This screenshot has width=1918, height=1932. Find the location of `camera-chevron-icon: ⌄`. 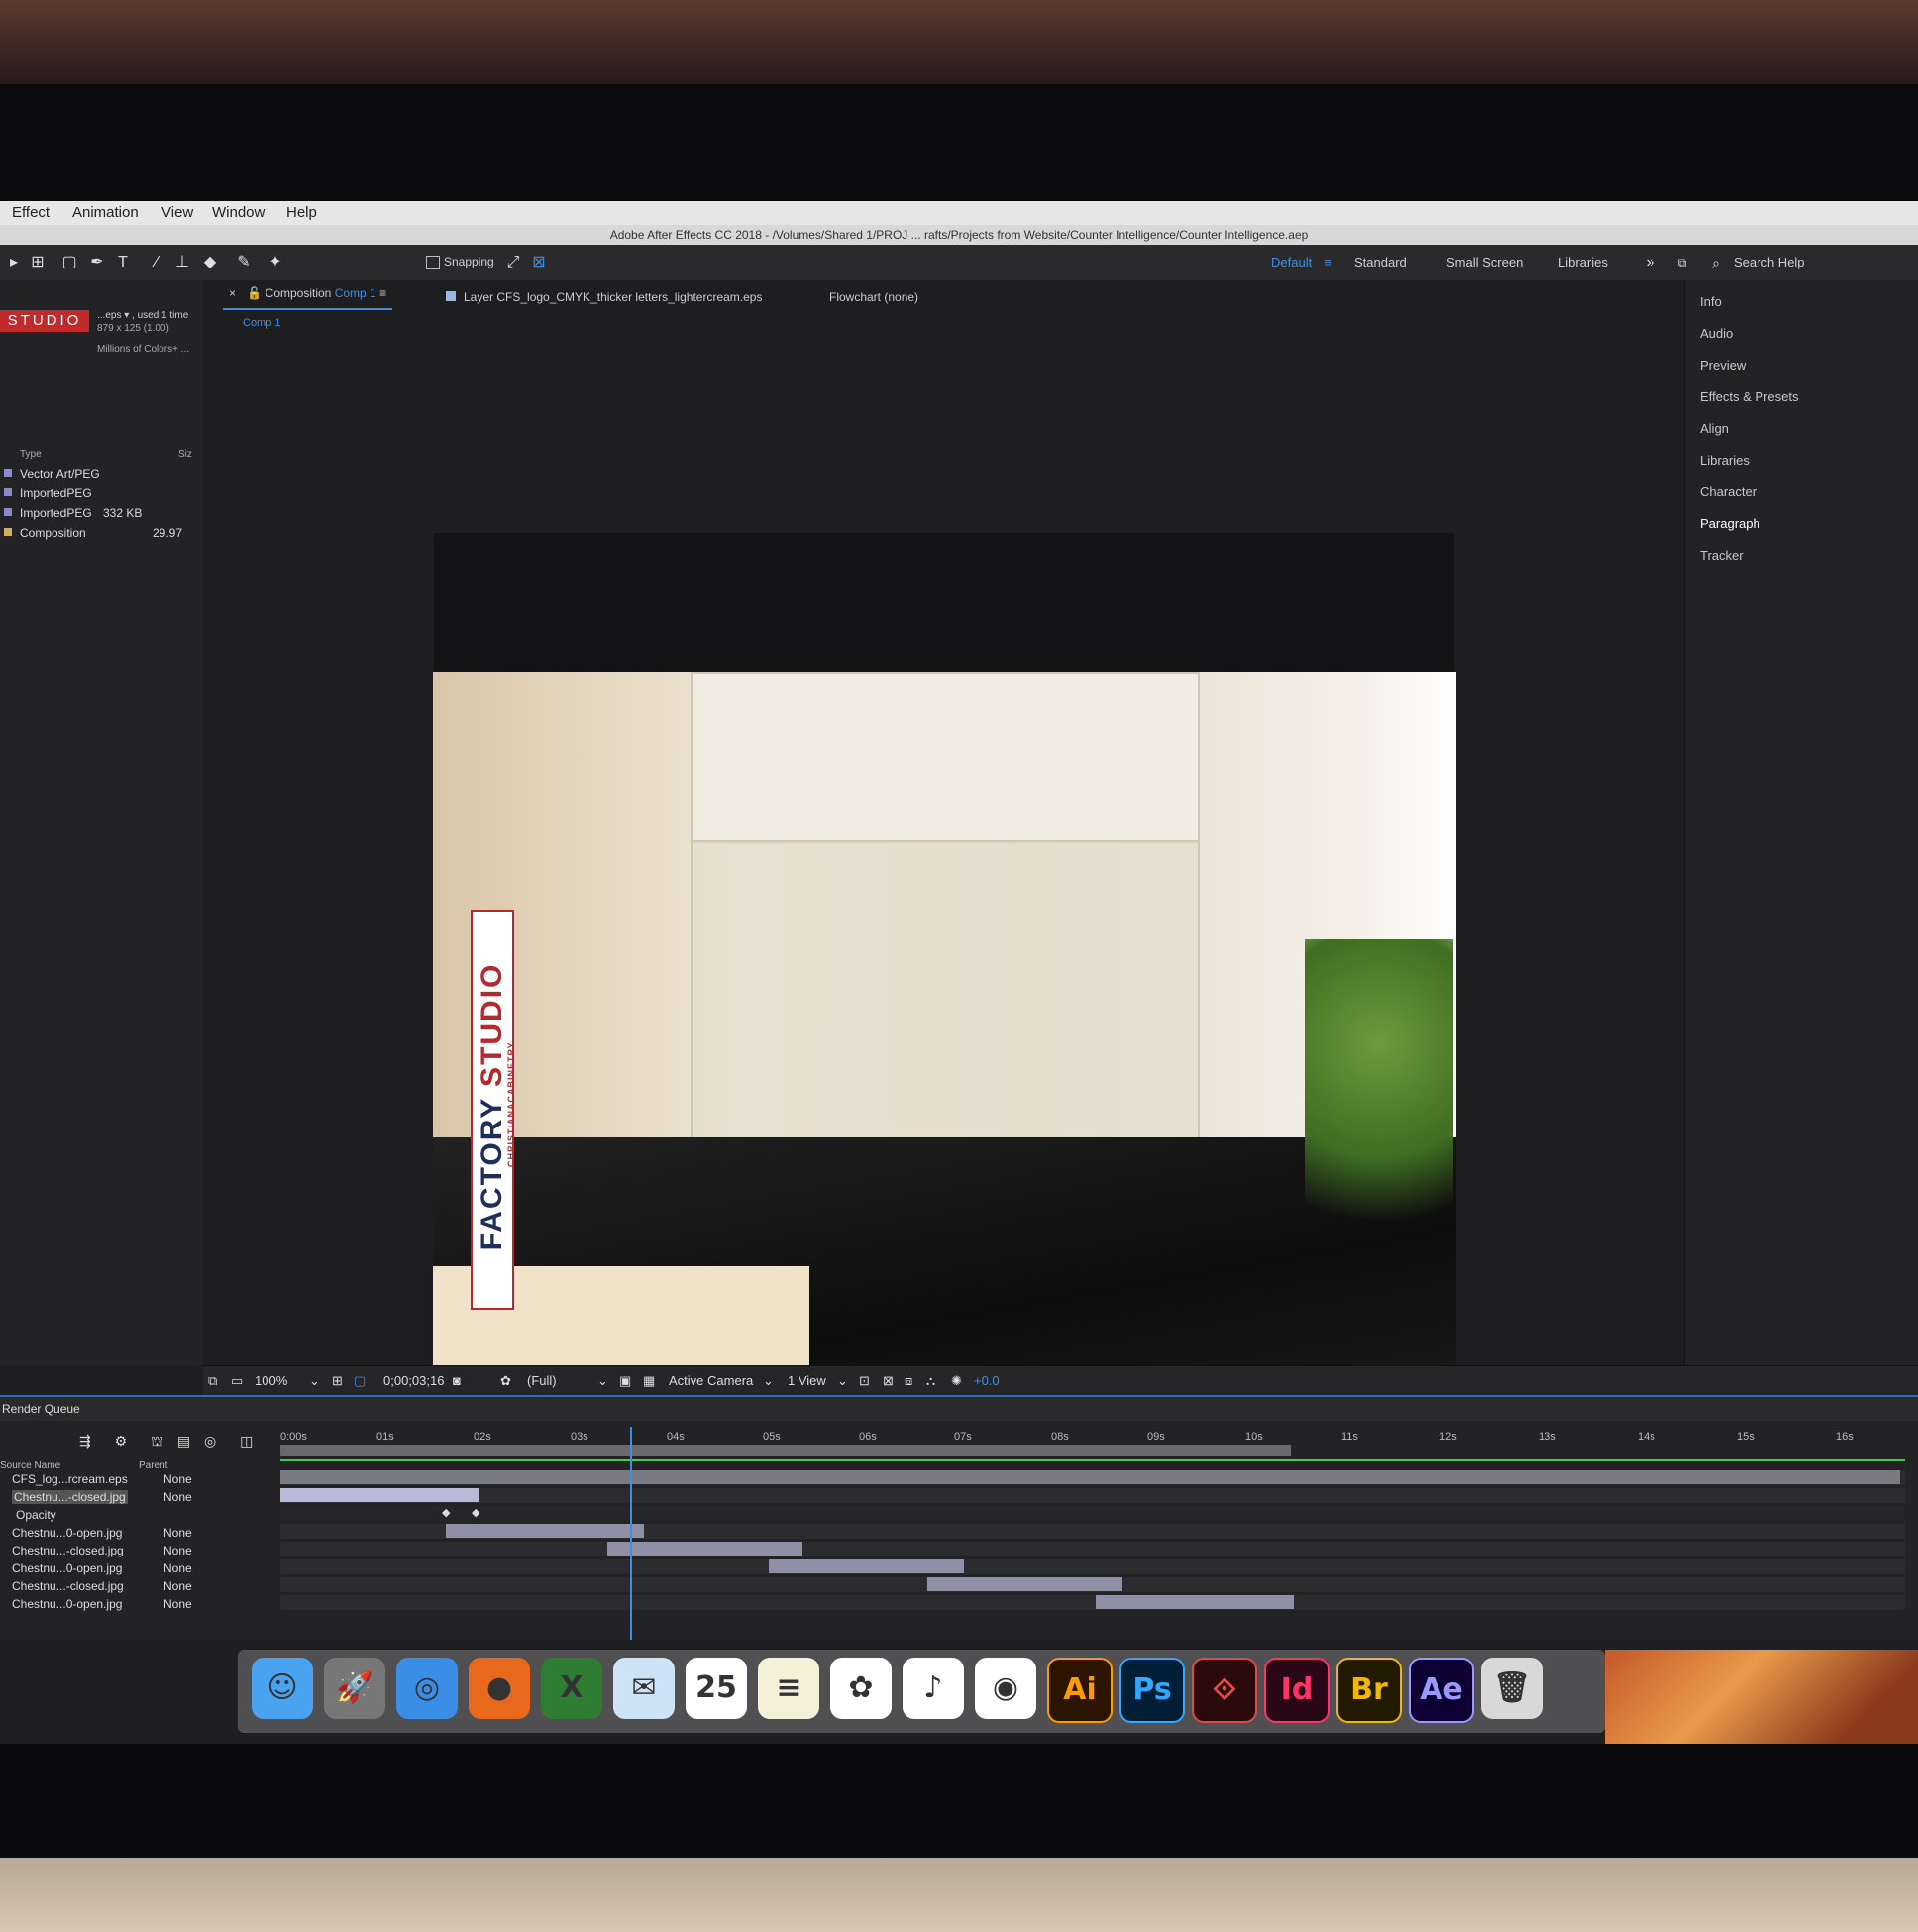

camera-chevron-icon: ⌄ is located at coordinates (768, 1381).